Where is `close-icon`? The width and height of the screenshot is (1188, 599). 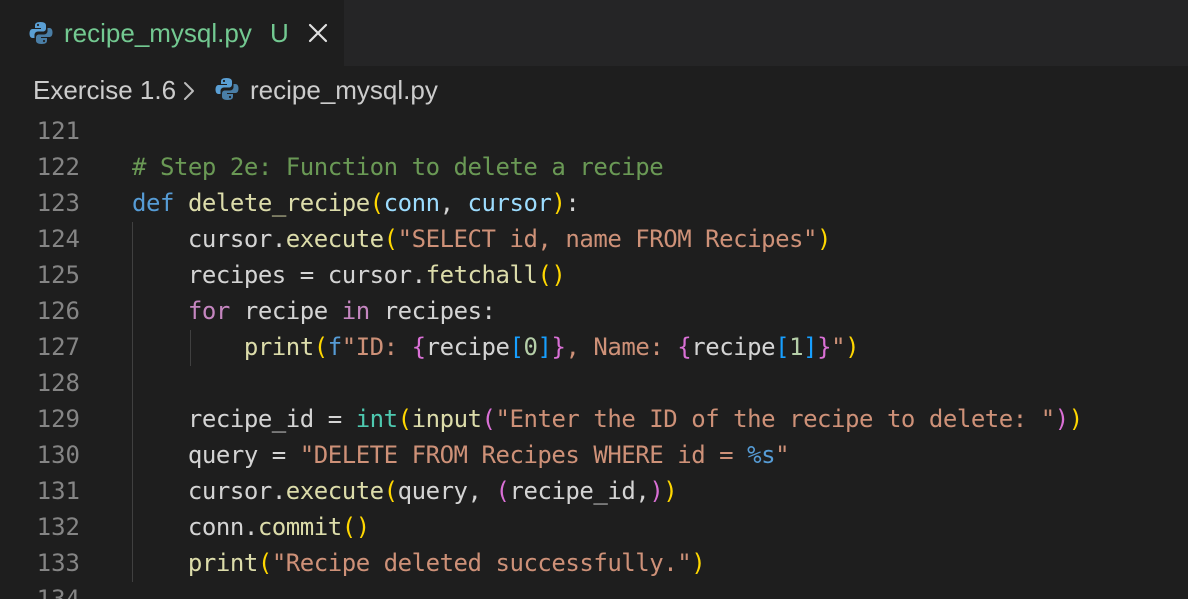 close-icon is located at coordinates (318, 33).